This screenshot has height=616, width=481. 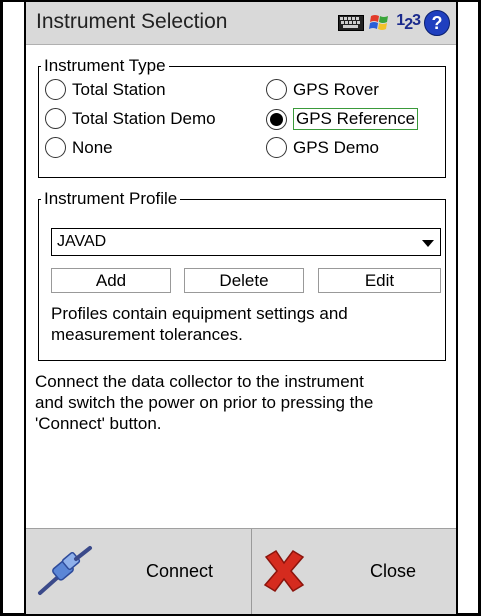 I want to click on radio-label: GPS Rover, so click(x=336, y=89).